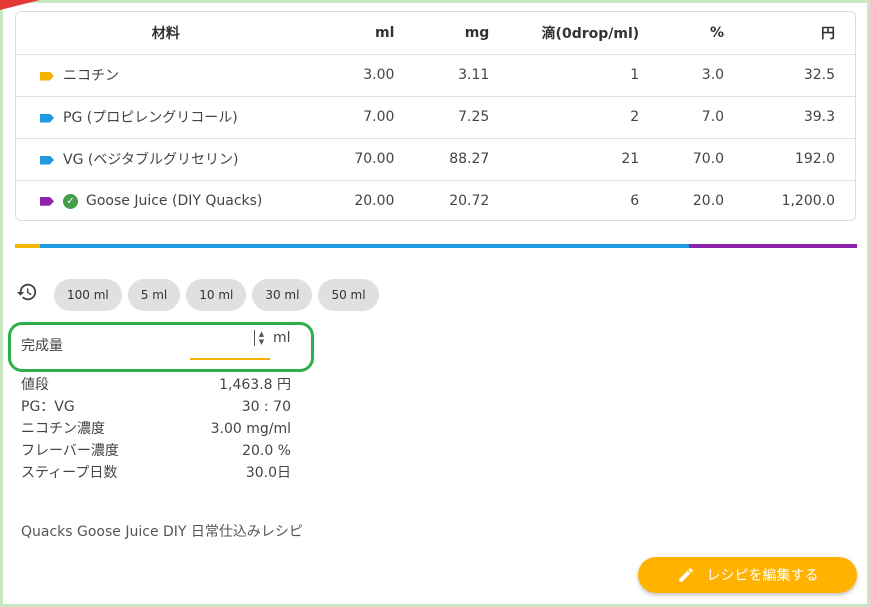 Image resolution: width=870 pixels, height=607 pixels. I want to click on header-drops: 滴(0drop/ml), so click(565, 33).